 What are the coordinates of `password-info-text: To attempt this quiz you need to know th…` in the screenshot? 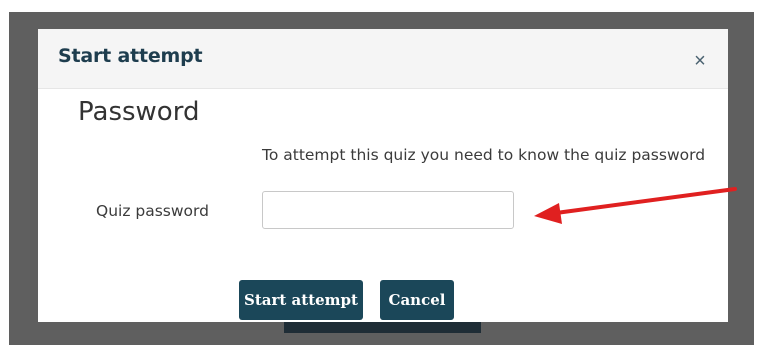 It's located at (484, 155).